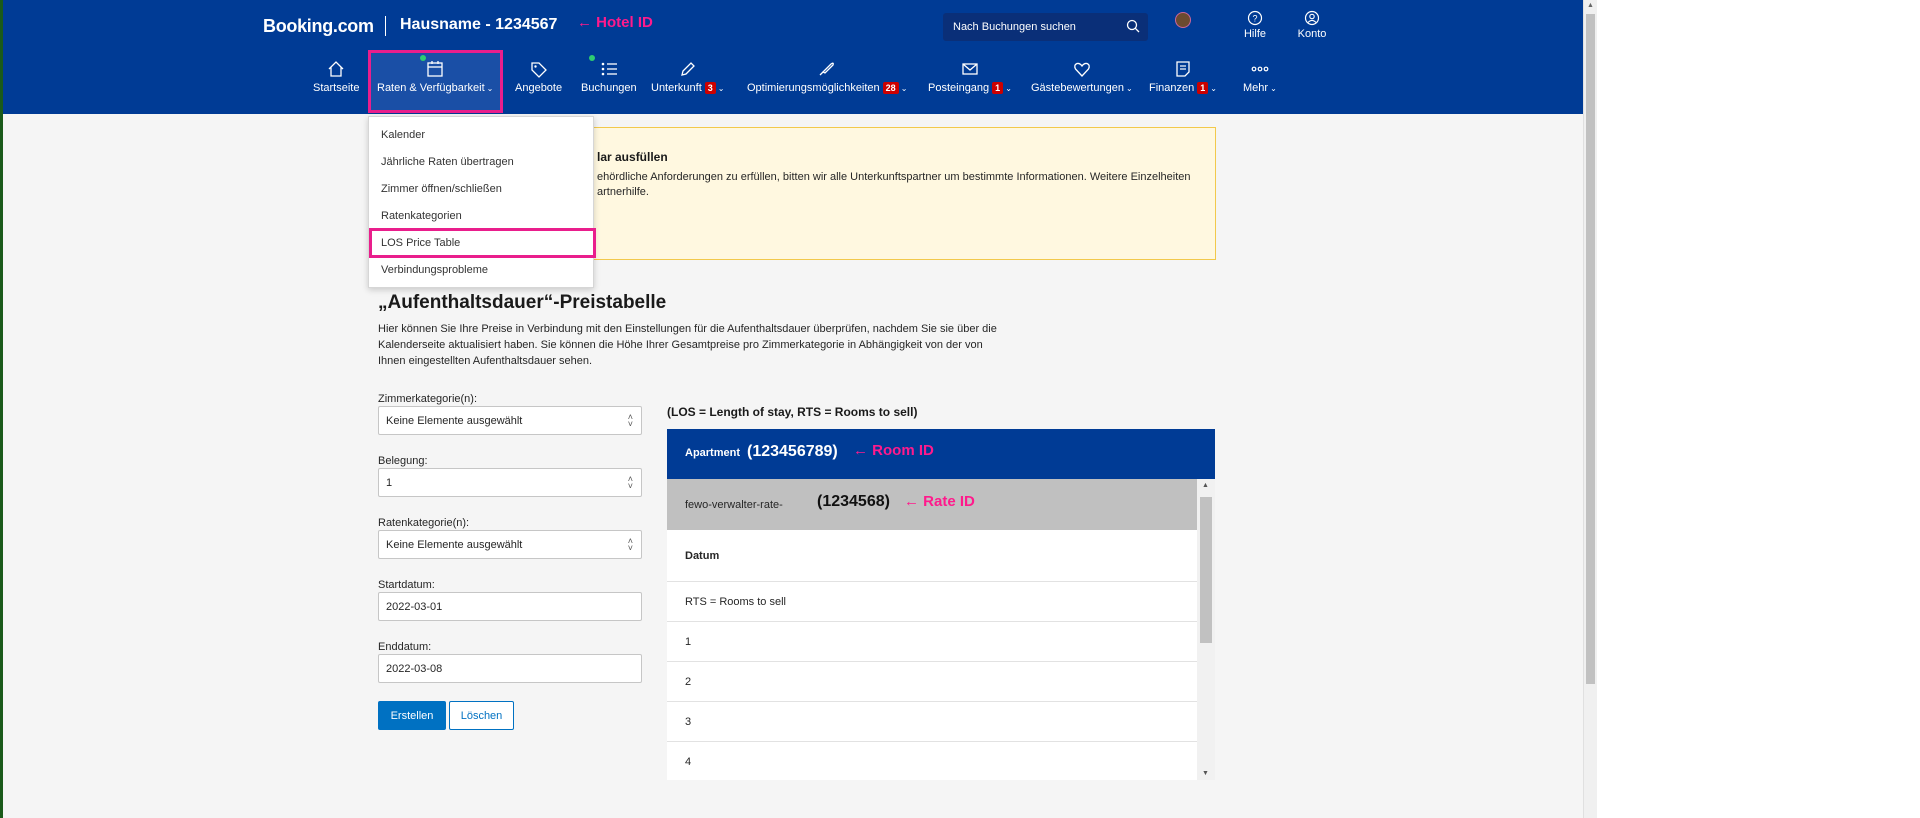 This screenshot has height=818, width=1920. What do you see at coordinates (609, 88) in the screenshot?
I see `nav-label: Buchungen` at bounding box center [609, 88].